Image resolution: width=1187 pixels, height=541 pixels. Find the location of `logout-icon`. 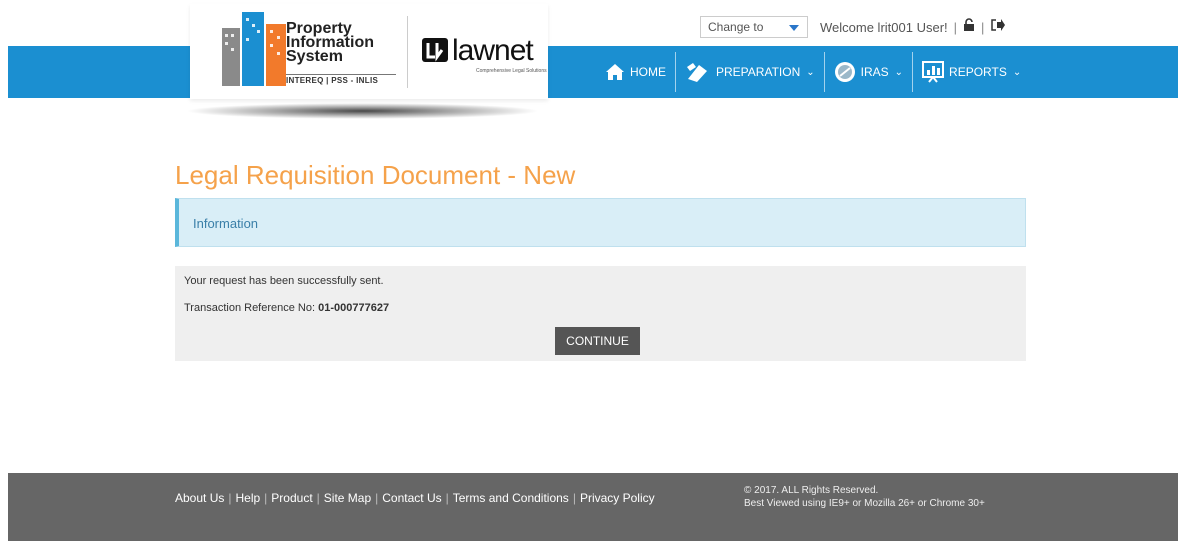

logout-icon is located at coordinates (998, 27).